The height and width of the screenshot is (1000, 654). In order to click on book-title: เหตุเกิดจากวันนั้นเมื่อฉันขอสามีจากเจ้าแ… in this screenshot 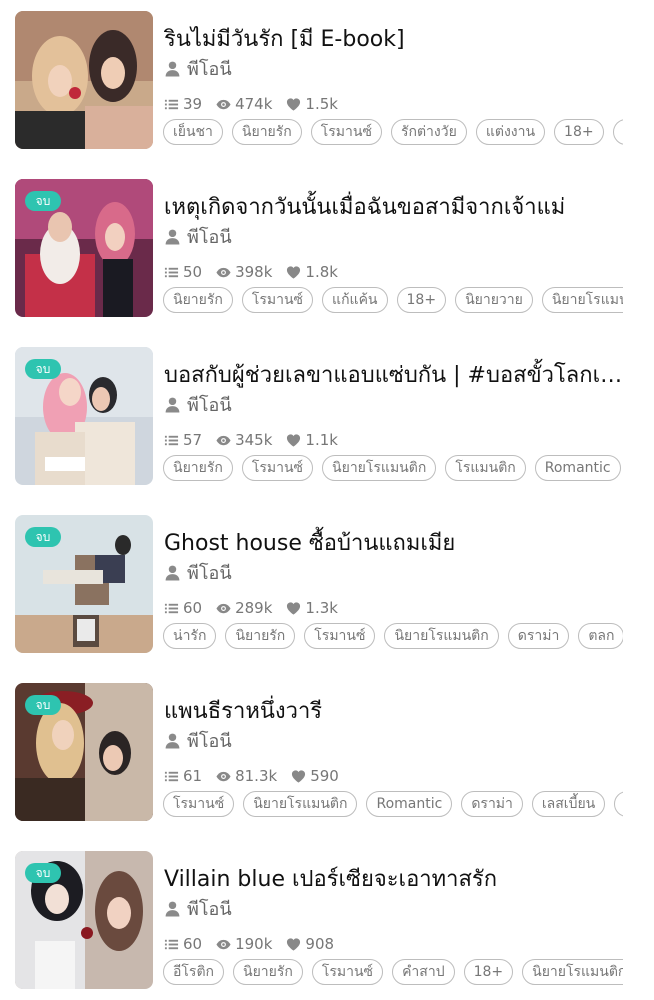, I will do `click(395, 206)`.